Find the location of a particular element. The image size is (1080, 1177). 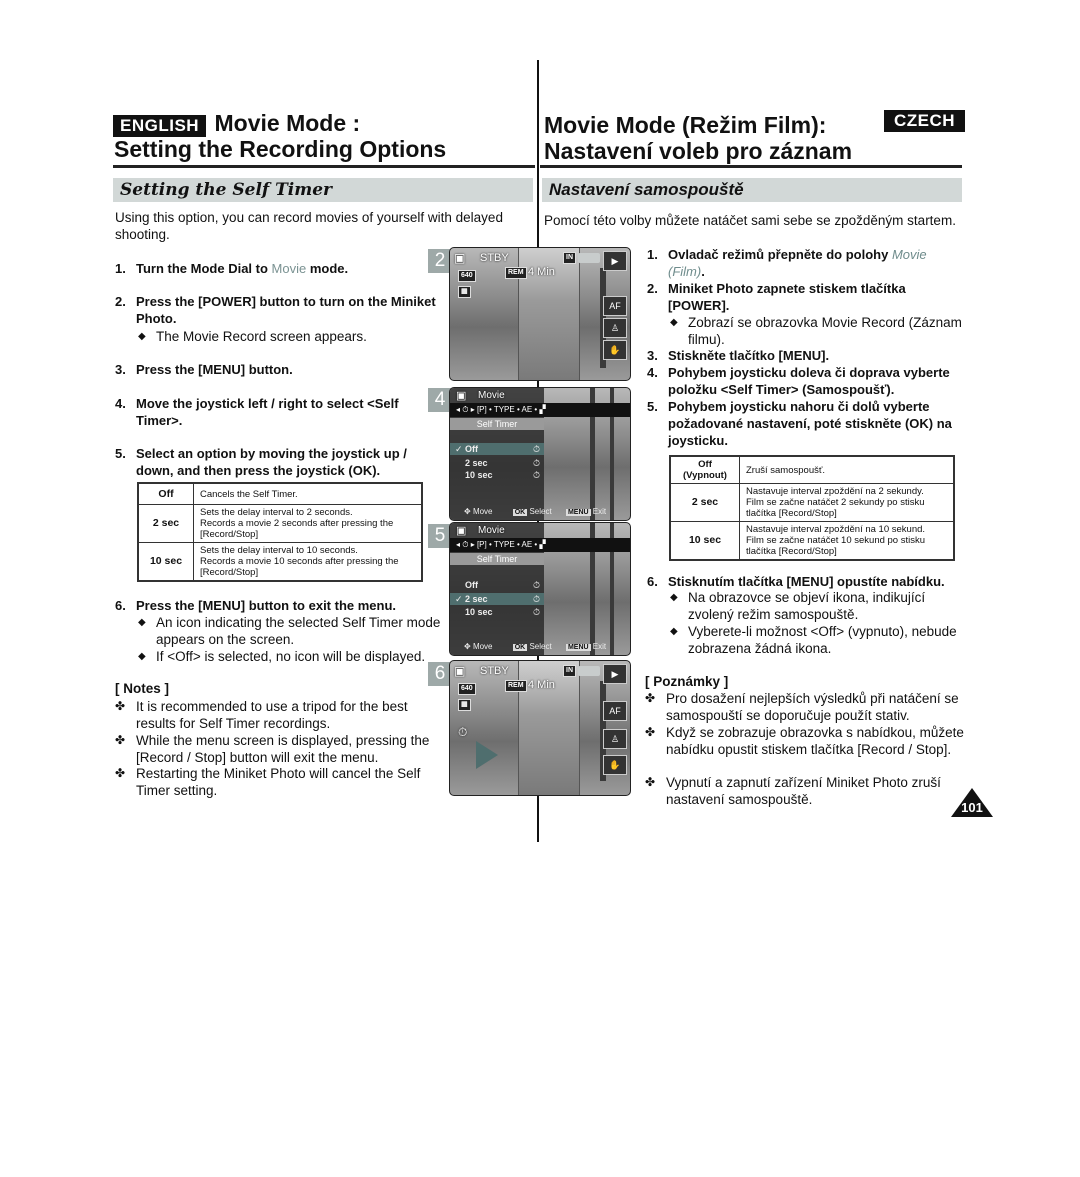

english-language-badge: ENGLISH is located at coordinates (160, 126).